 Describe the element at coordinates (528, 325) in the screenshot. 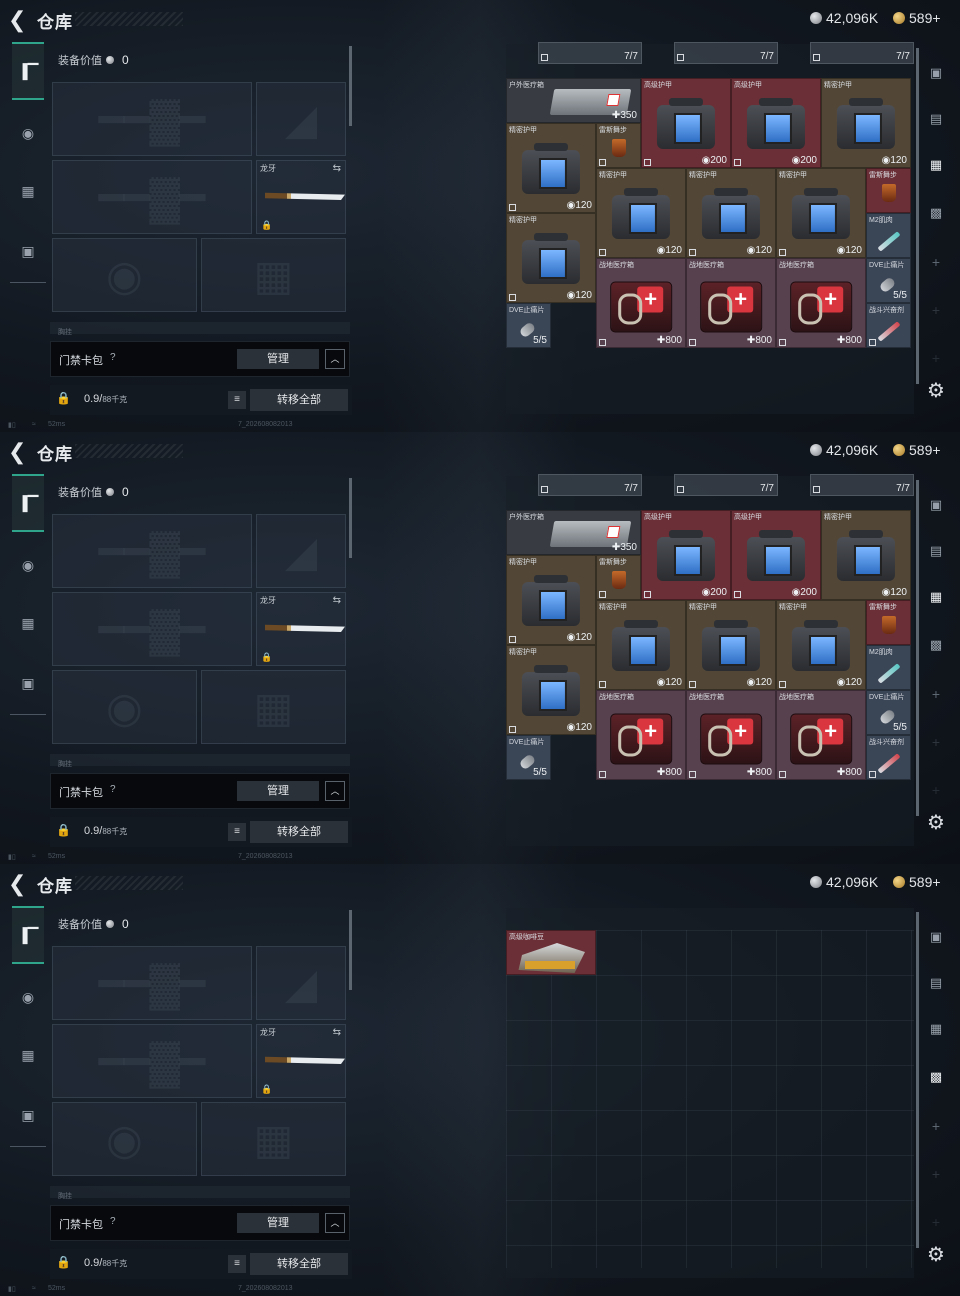

I see `storage-item-dve_2: DVE止痛片 5/5` at that location.